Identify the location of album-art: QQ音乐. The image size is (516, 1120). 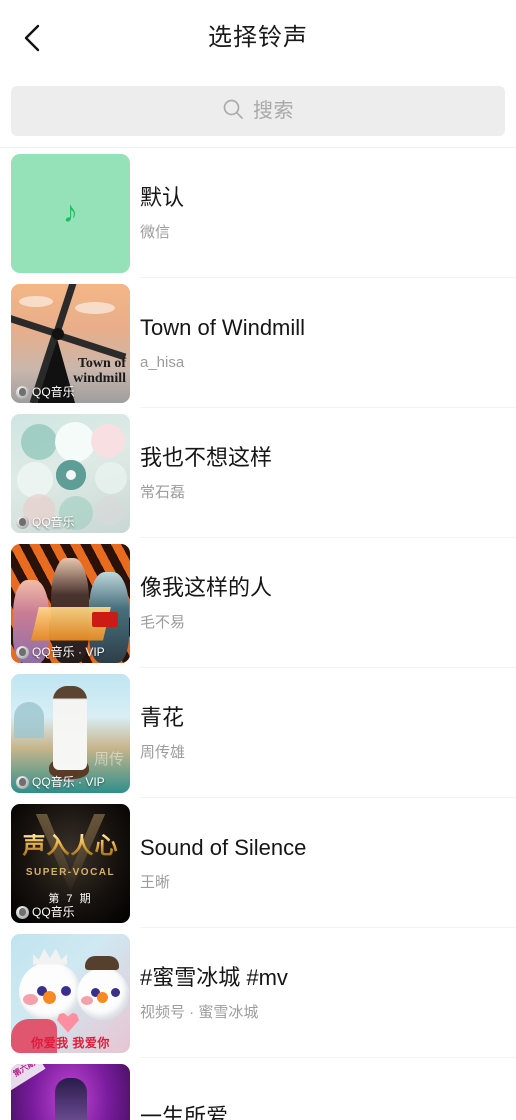
(70, 473).